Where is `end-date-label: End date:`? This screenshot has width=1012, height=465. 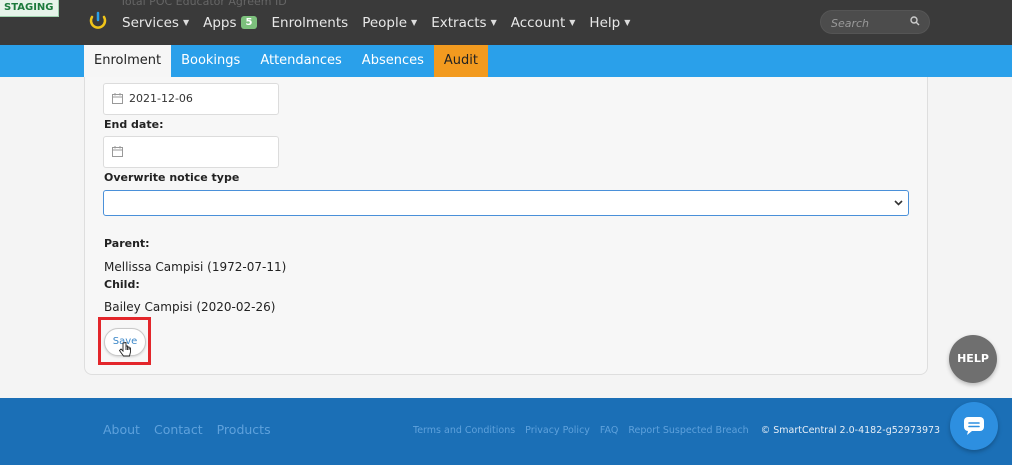 end-date-label: End date: is located at coordinates (134, 124).